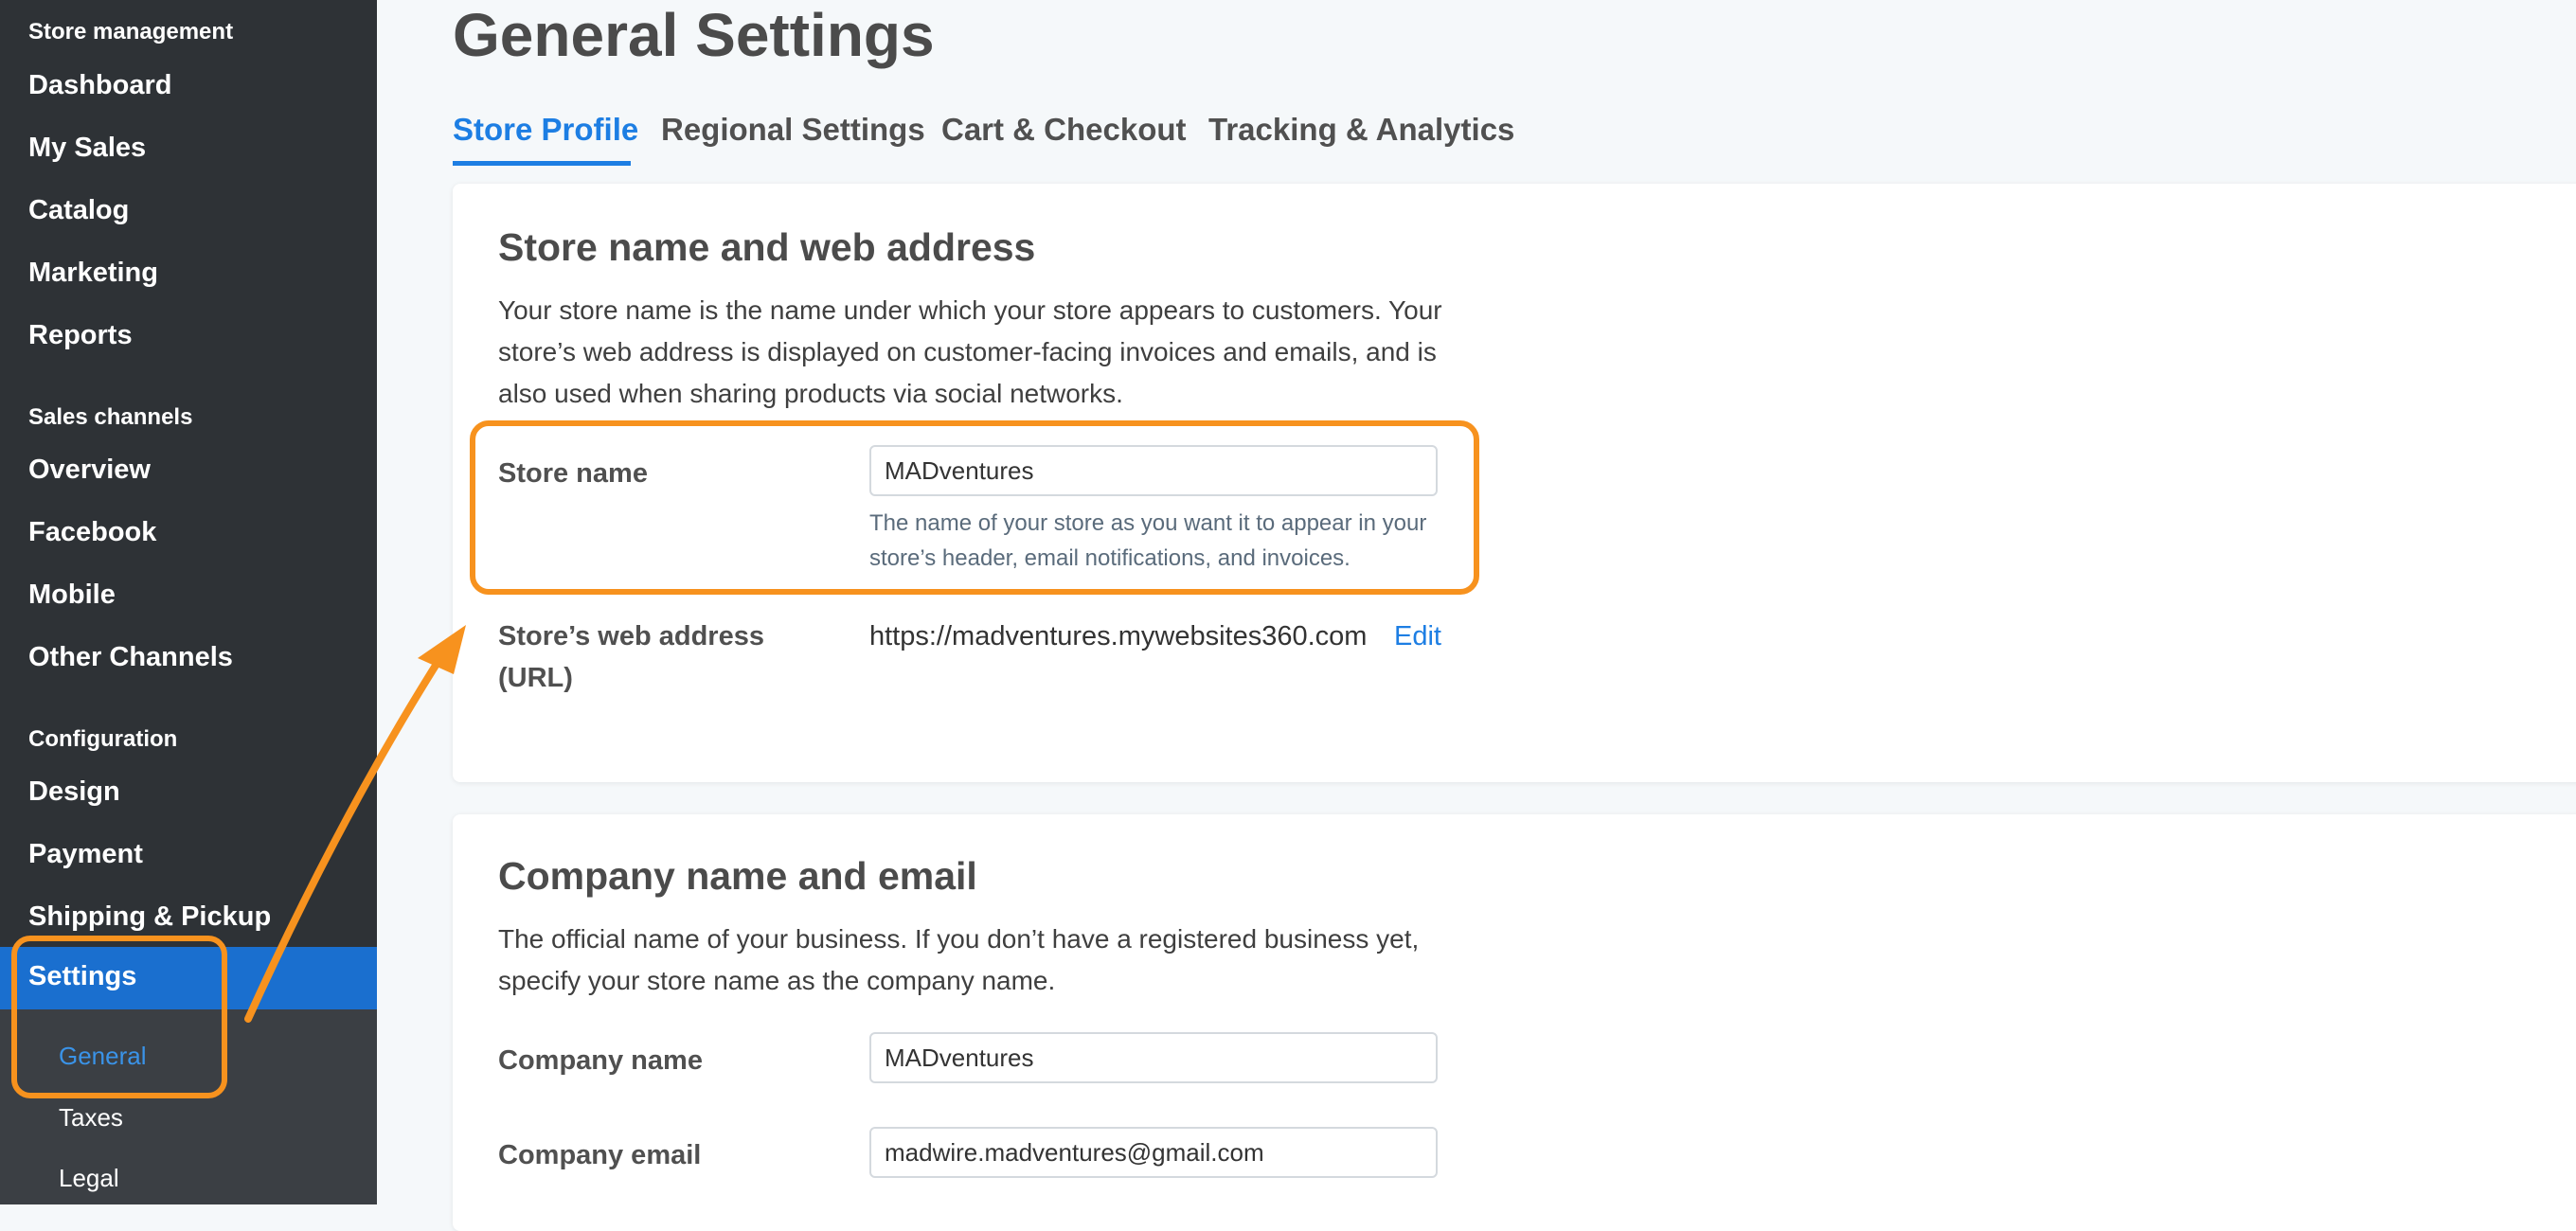 Image resolution: width=2576 pixels, height=1231 pixels. Describe the element at coordinates (767, 247) in the screenshot. I see `store-card-title: Store name and web address` at that location.